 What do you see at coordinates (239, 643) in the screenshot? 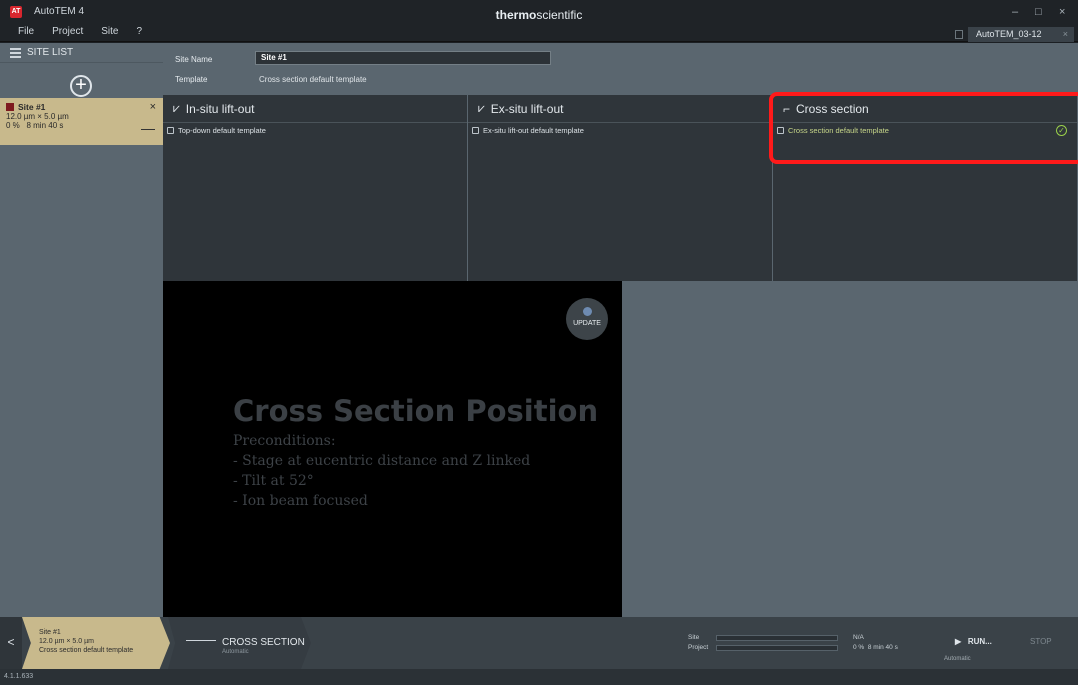
I see `breadcrumb-step: CROSS SECTION Automatic` at bounding box center [239, 643].